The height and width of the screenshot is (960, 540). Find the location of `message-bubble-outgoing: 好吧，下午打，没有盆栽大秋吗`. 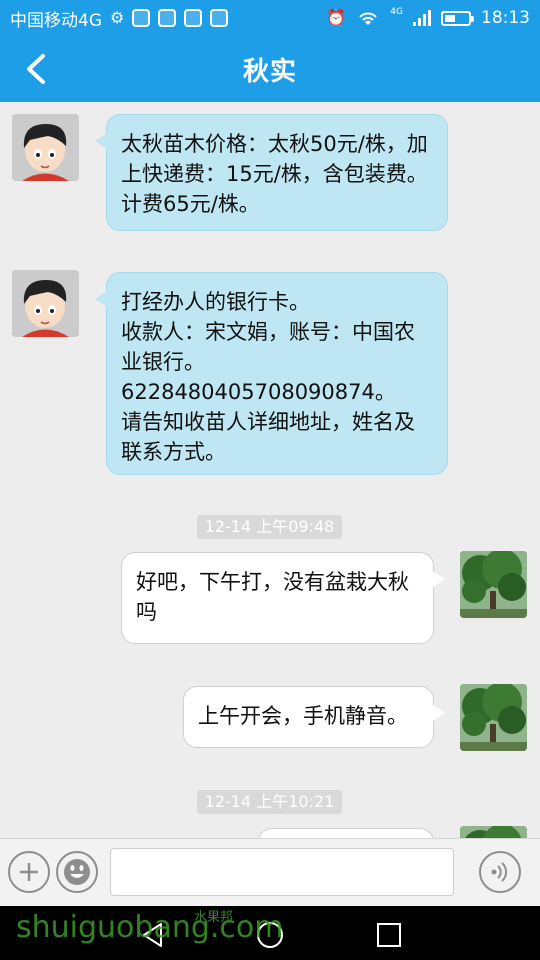

message-bubble-outgoing: 好吧，下午打，没有盆栽大秋吗 is located at coordinates (283, 598).